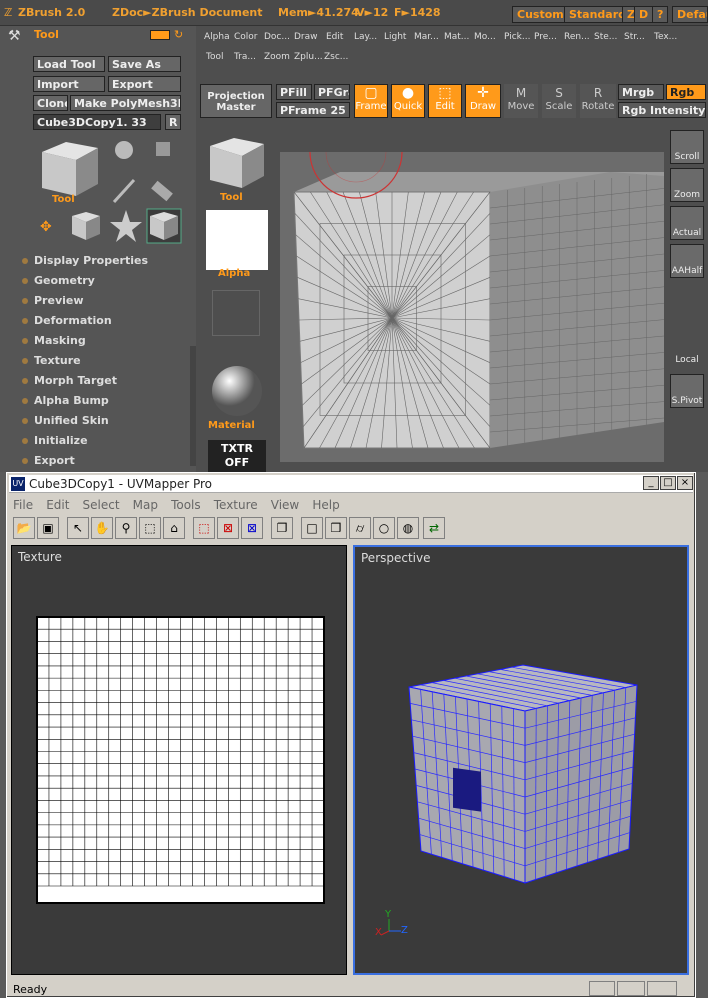 The height and width of the screenshot is (998, 708). Describe the element at coordinates (236, 505) in the screenshot. I see `menu-texture-uv: Texture` at that location.